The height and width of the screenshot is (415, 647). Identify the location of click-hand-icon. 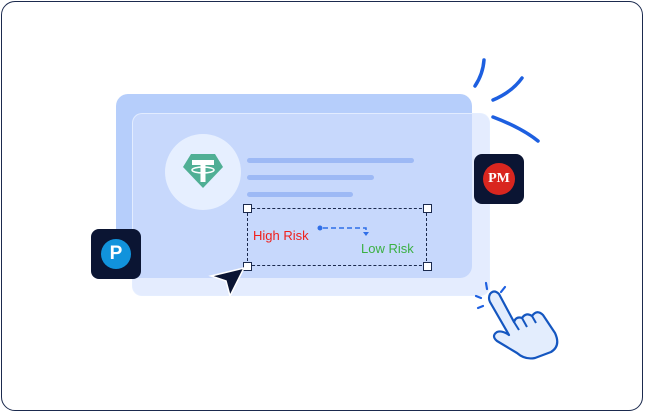
(516, 320).